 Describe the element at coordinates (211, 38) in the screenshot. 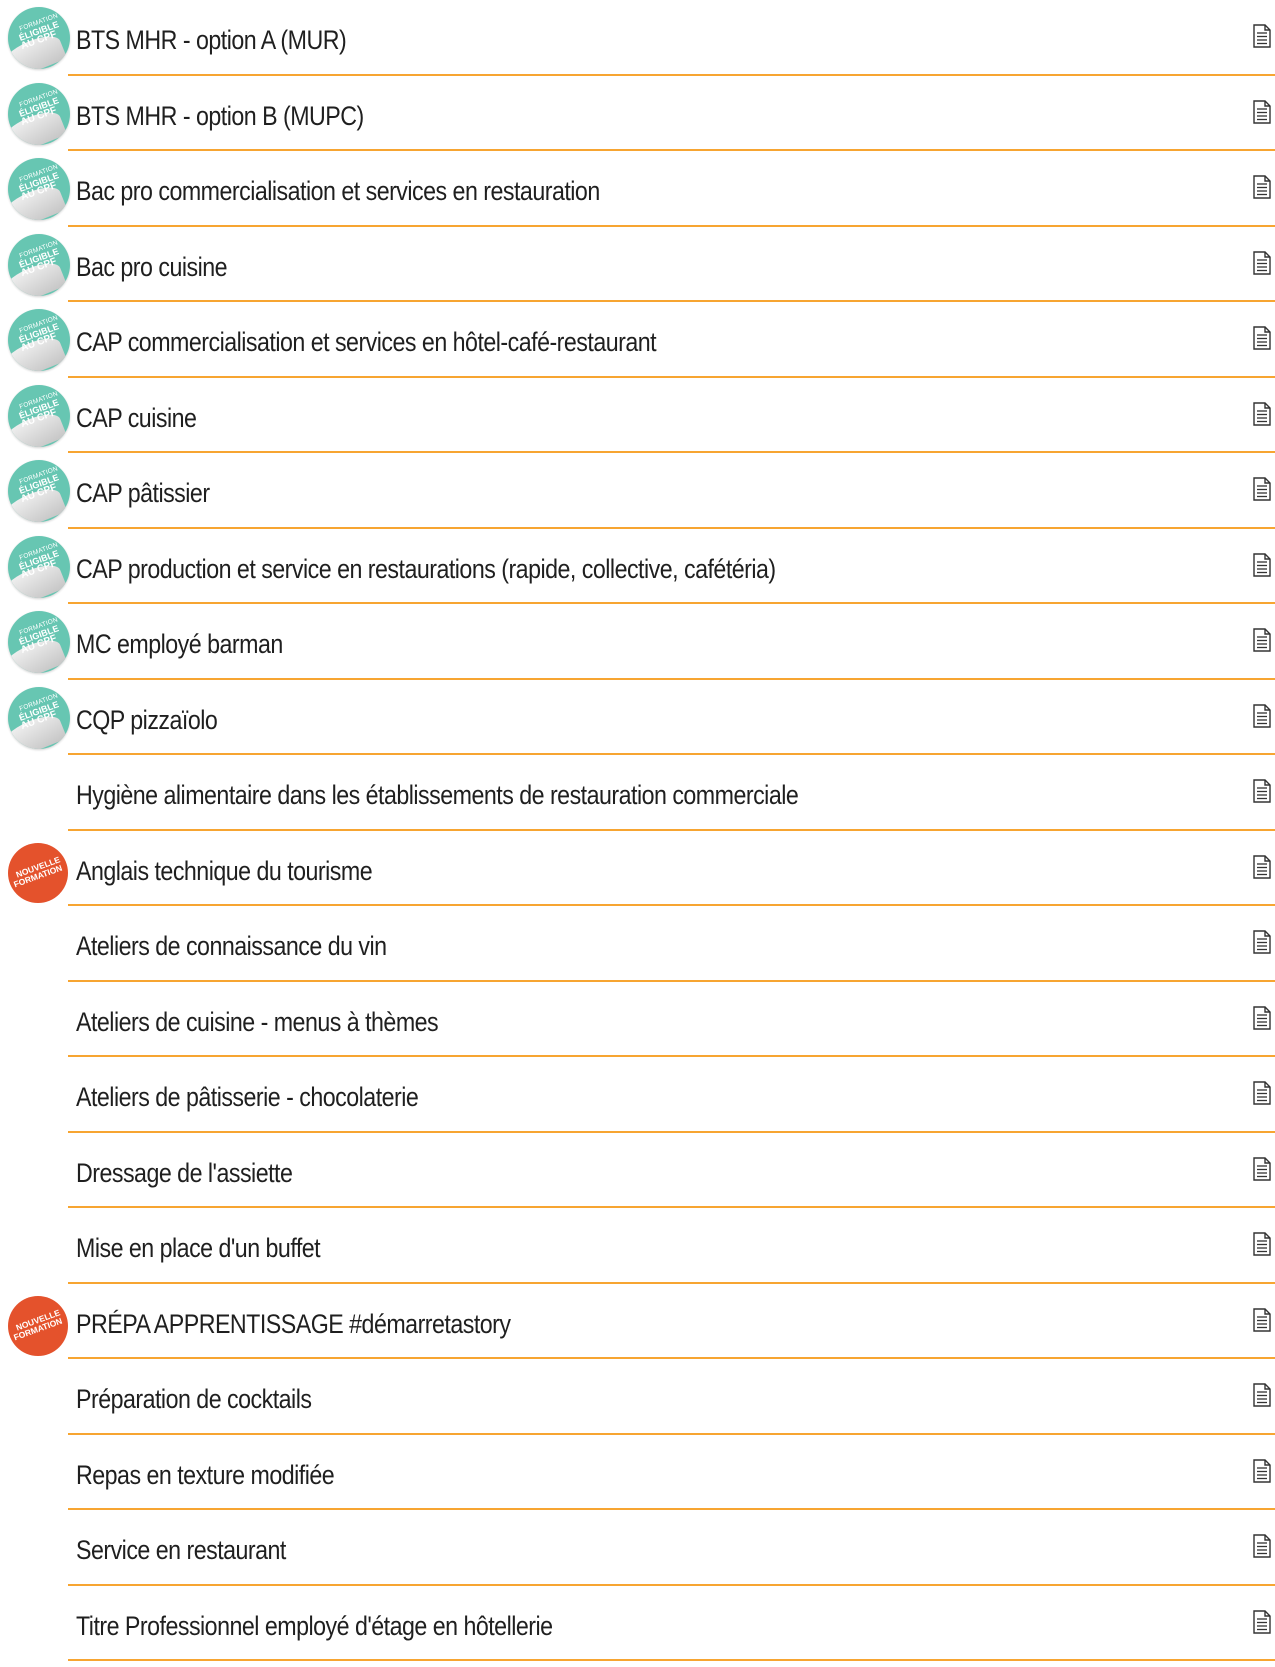

I see `formation-title-link: BTS MHR - option A (MUR)` at that location.